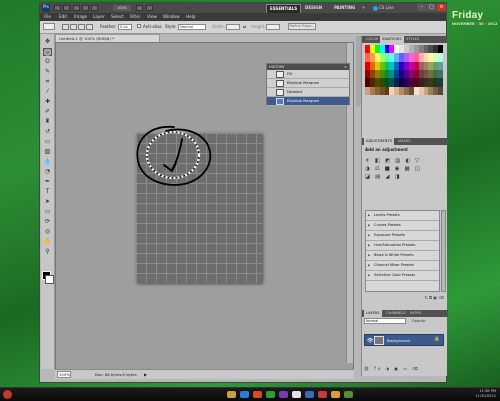 This screenshot has width=500, height=401. I want to click on adjustment-icons-row-2: ◑ ⚖ ■ ◉ ▦ ◫, so click(405, 169).